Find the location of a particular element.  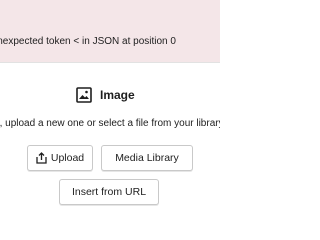

image-icon is located at coordinates (84, 95).